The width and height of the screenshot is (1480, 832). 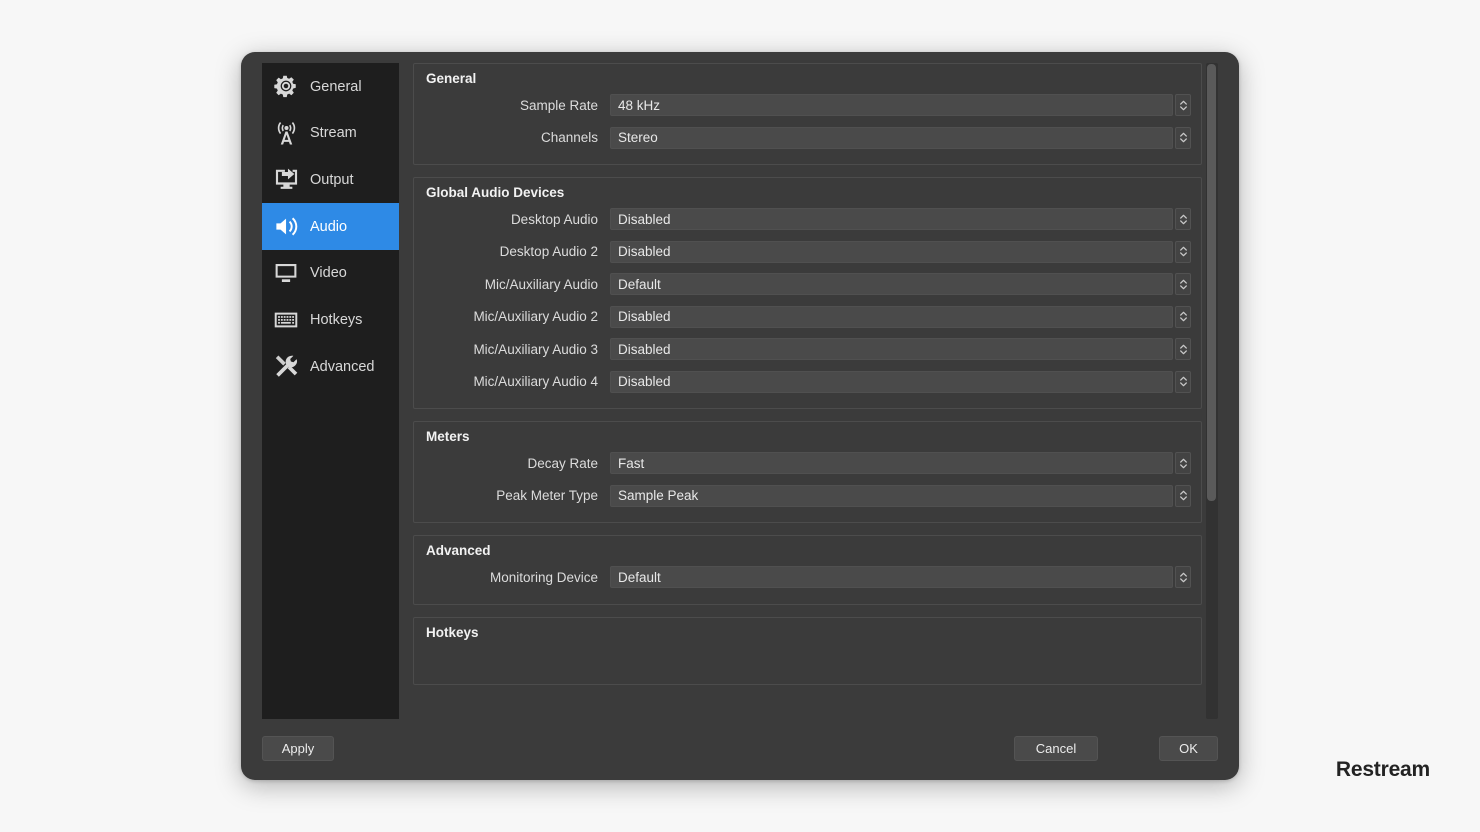 I want to click on dropdown-mic-auxiliary-audio-4: Disabled, so click(x=891, y=381).